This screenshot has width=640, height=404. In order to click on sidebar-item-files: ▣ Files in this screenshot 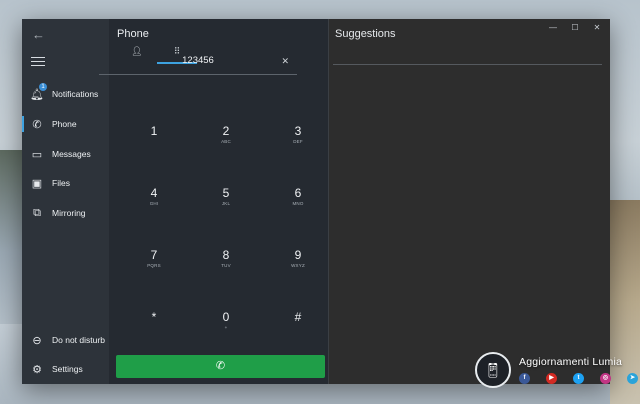, I will do `click(65, 183)`.